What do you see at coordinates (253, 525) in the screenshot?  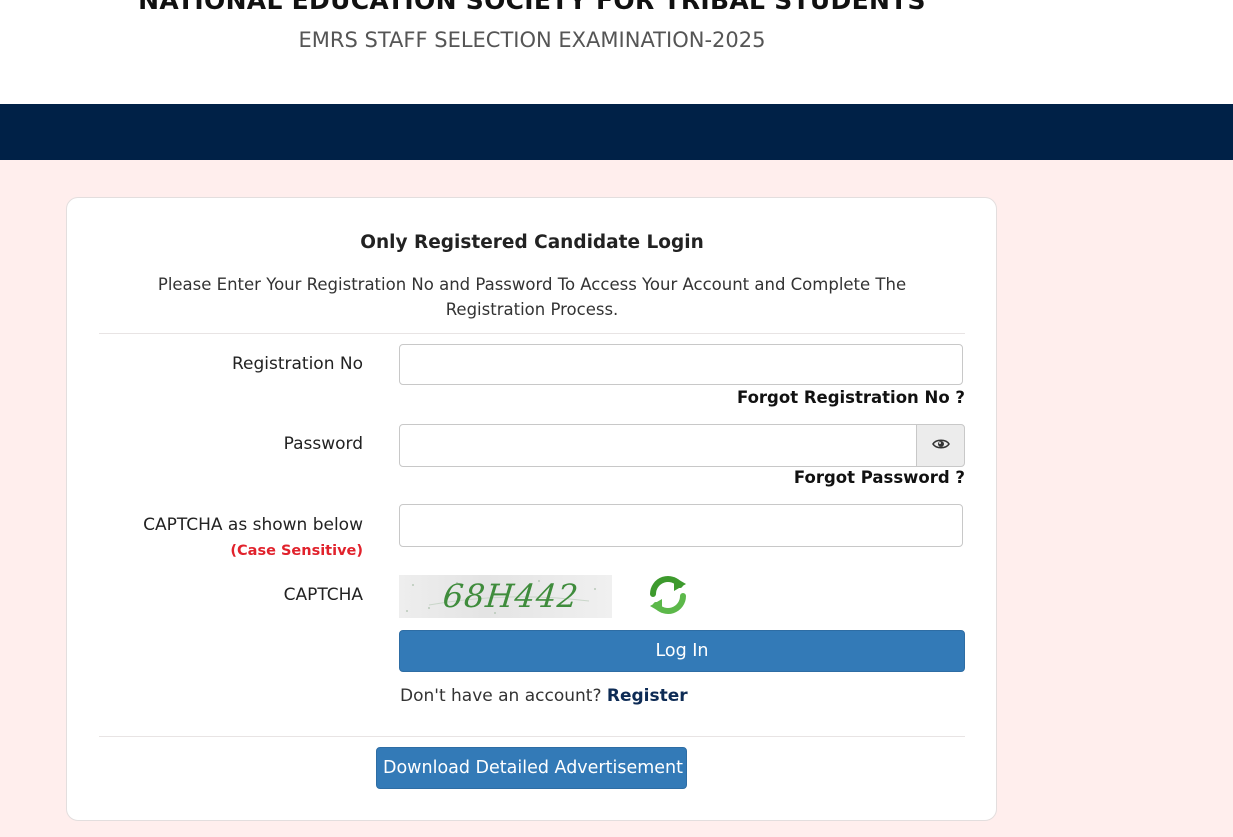 I see `captcha-input-label-text: CAPTCHA as shown below` at bounding box center [253, 525].